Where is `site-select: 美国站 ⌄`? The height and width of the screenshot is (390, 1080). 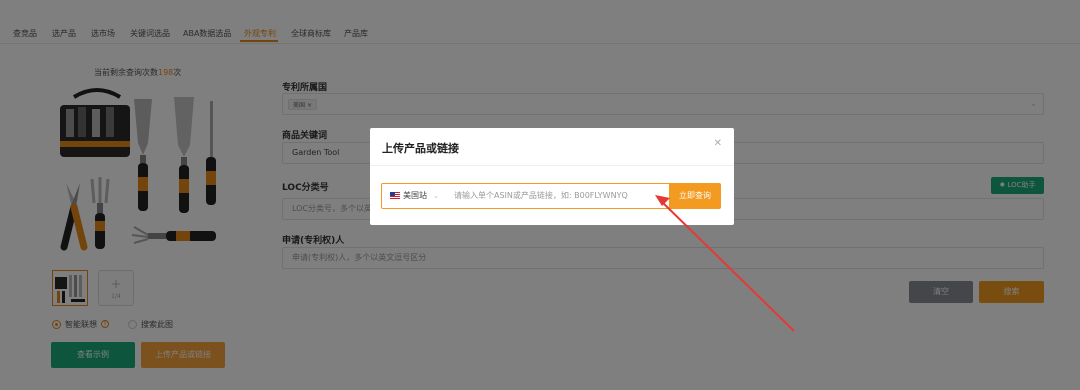 site-select: 美国站 ⌄ is located at coordinates (414, 196).